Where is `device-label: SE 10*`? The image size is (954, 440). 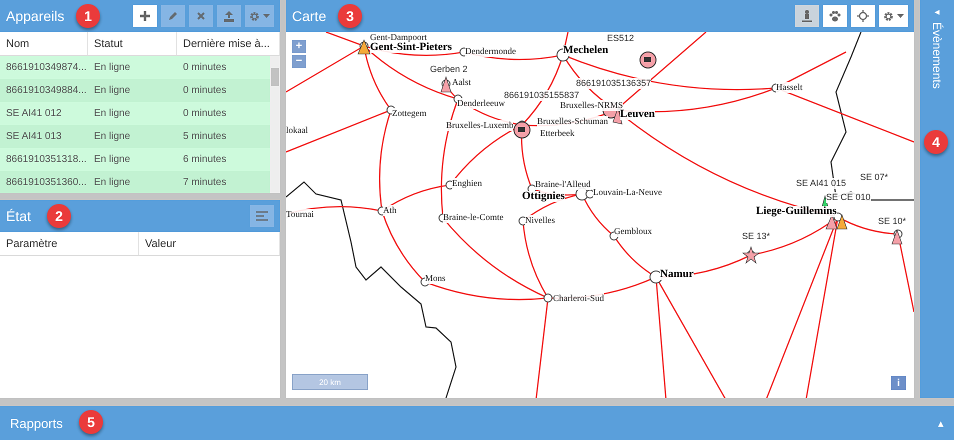 device-label: SE 10* is located at coordinates (892, 221).